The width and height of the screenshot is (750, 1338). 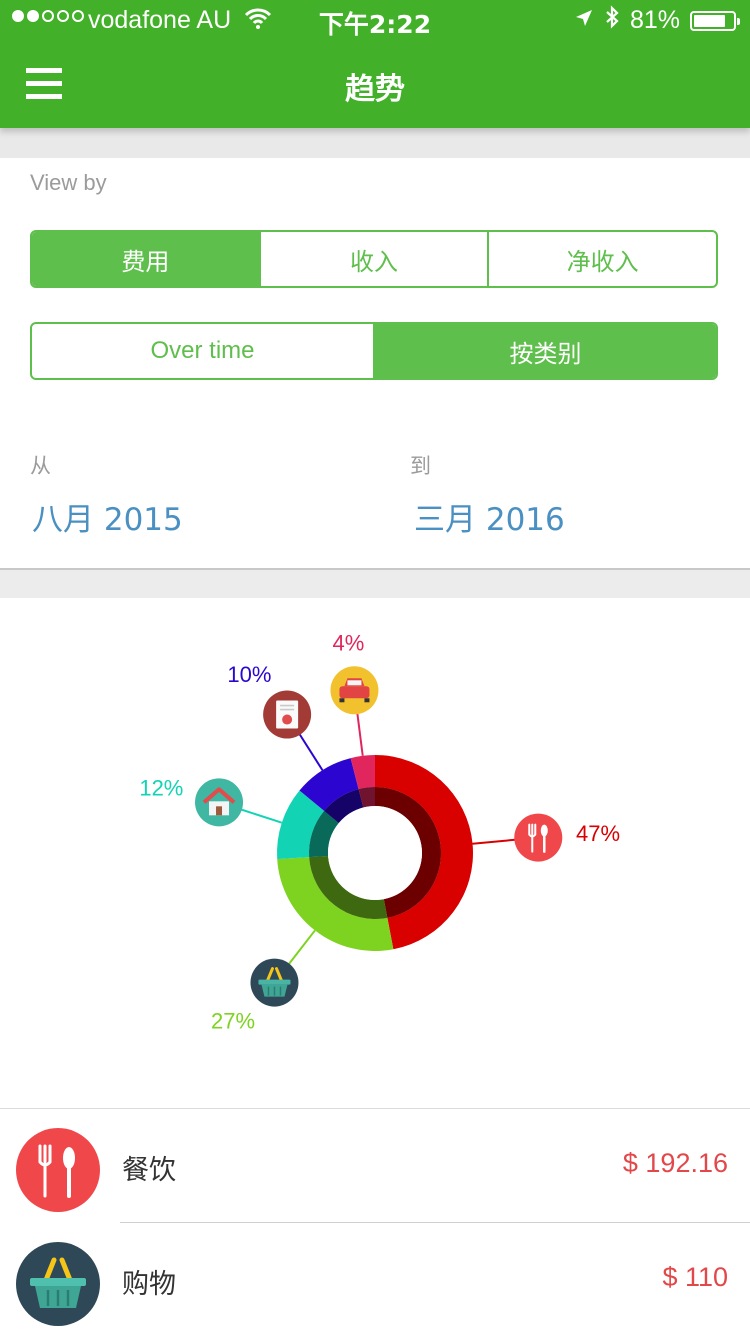 What do you see at coordinates (375, 143) in the screenshot?
I see `header-gap` at bounding box center [375, 143].